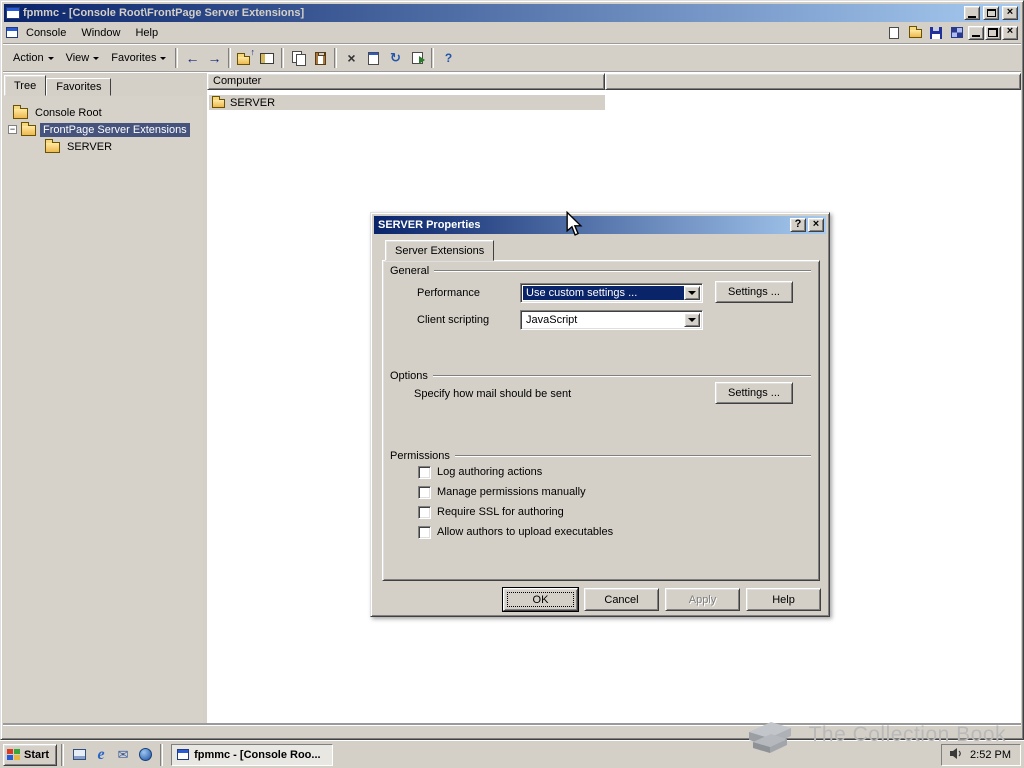 The width and height of the screenshot is (1024, 768). I want to click on properties-button, so click(373, 58).